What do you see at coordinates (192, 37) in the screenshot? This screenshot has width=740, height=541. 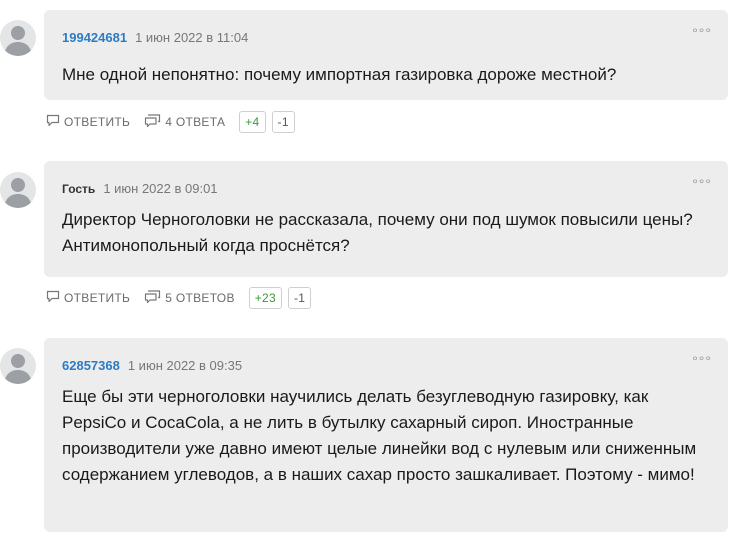 I see `comment-date: 1 июн 2022 в 11:04` at bounding box center [192, 37].